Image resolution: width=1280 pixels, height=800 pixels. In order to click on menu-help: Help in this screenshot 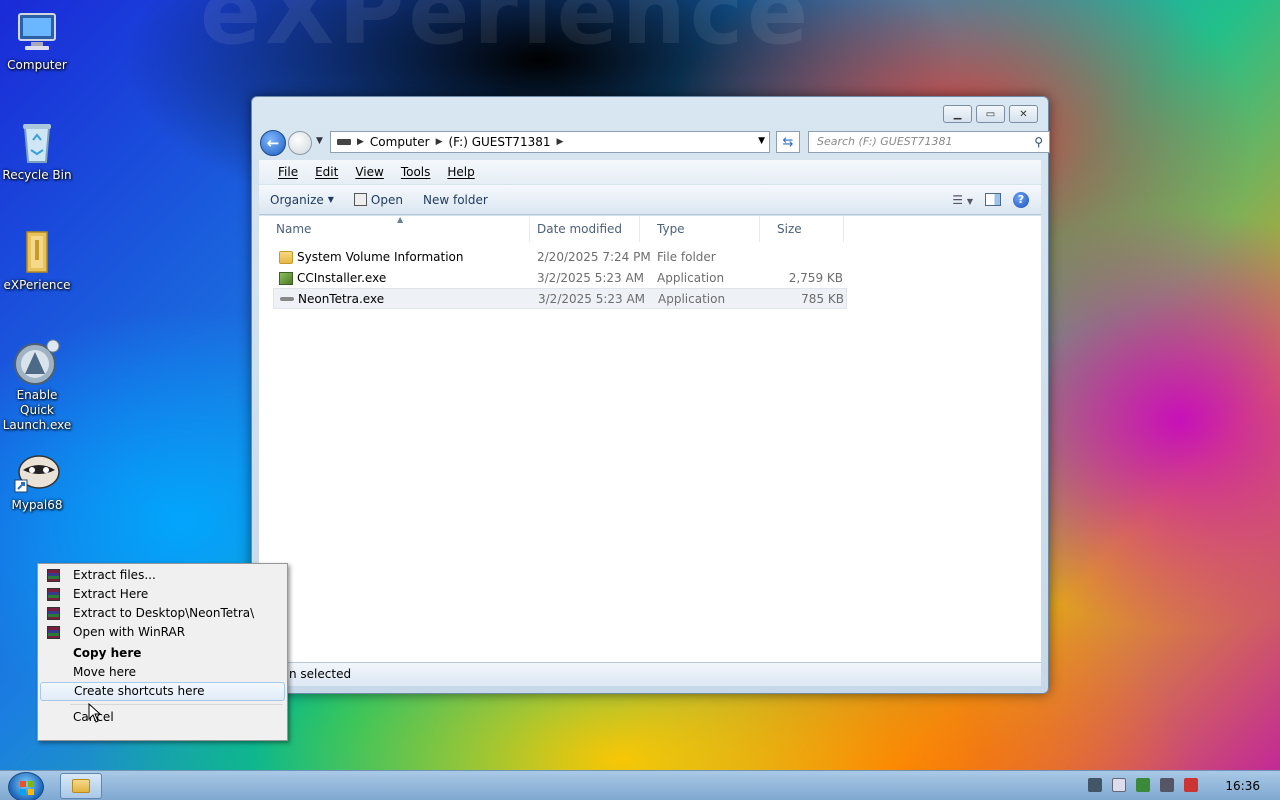, I will do `click(460, 172)`.